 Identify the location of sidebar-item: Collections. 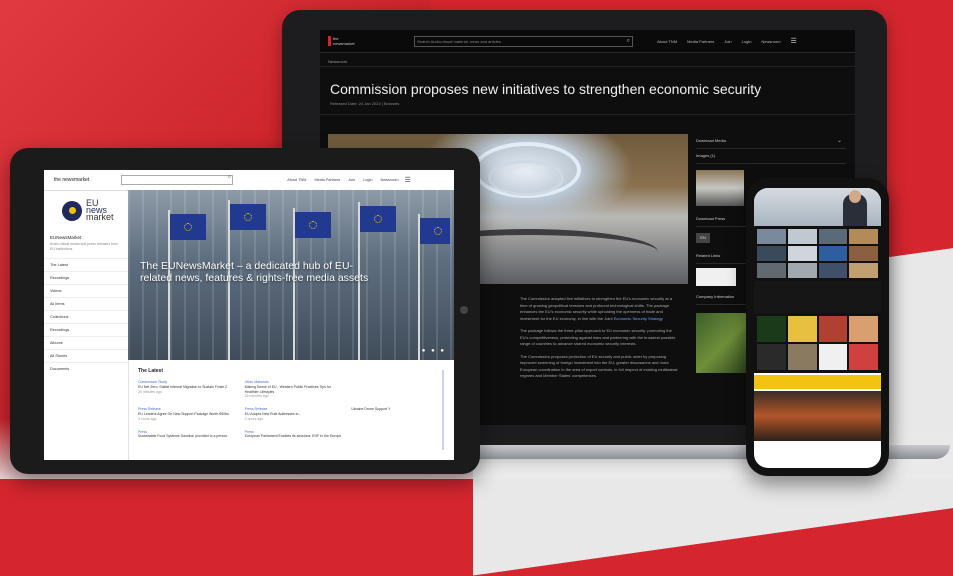
(86, 316).